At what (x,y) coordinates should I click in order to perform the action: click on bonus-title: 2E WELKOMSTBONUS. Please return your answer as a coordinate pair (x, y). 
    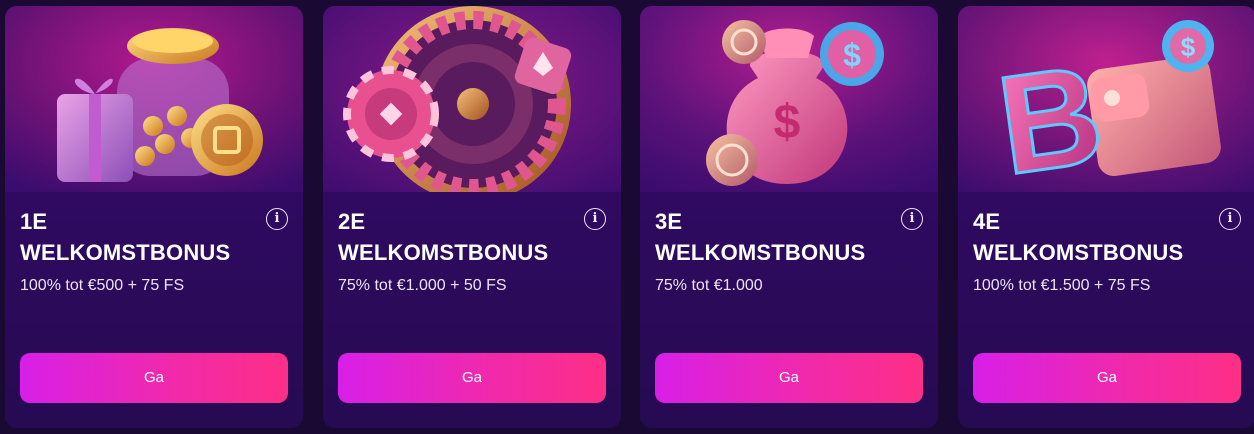
    Looking at the image, I should click on (458, 237).